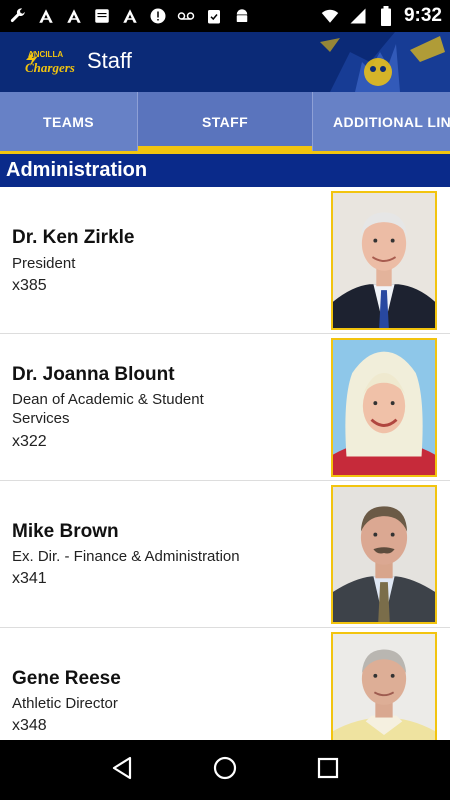 Image resolution: width=450 pixels, height=800 pixels. I want to click on mascot-image, so click(375, 62).